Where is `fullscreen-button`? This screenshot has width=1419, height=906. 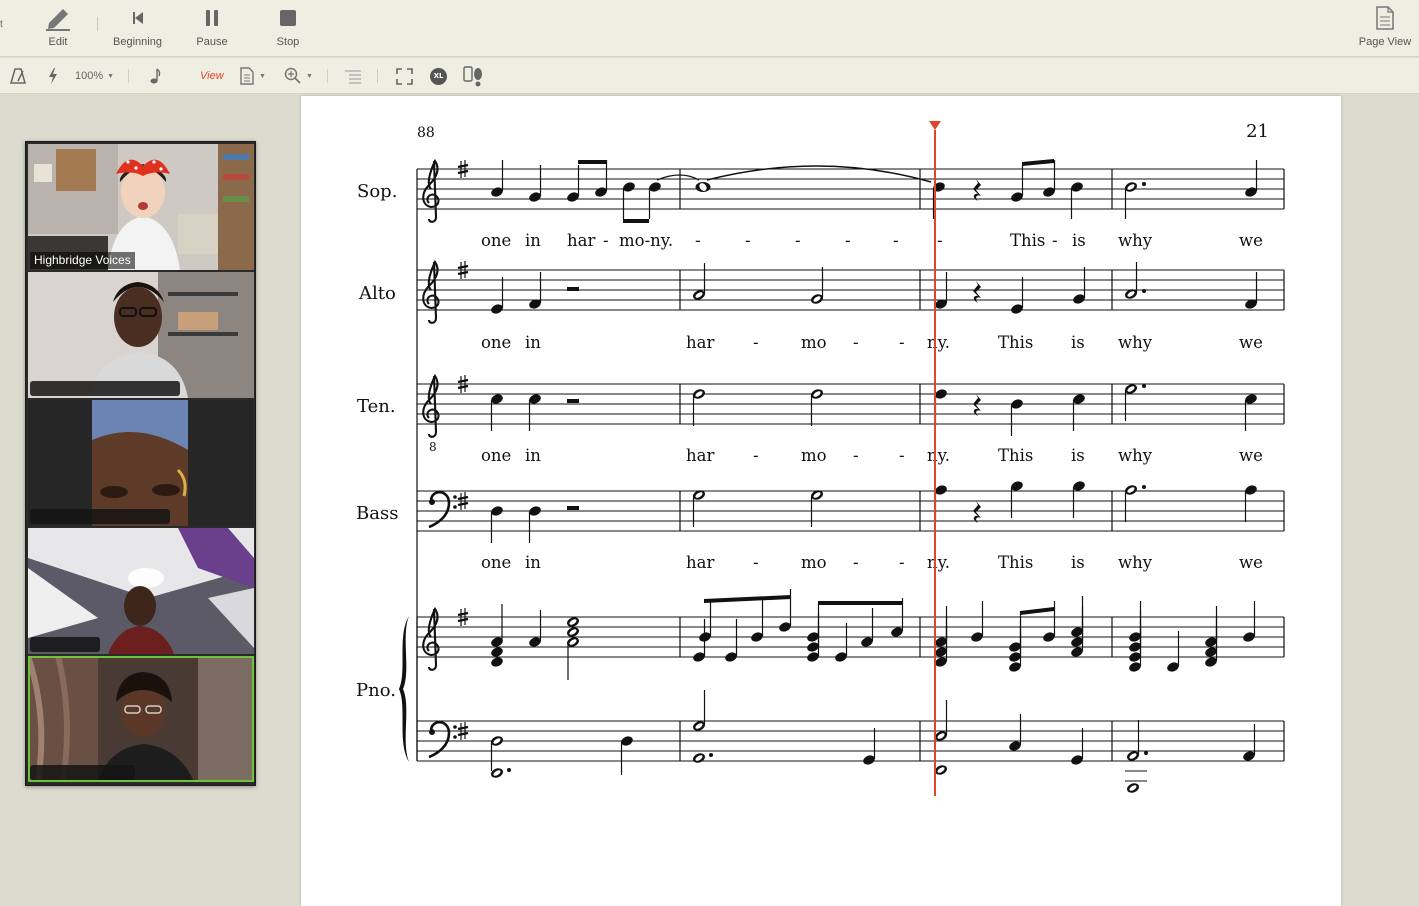
fullscreen-button is located at coordinates (404, 76).